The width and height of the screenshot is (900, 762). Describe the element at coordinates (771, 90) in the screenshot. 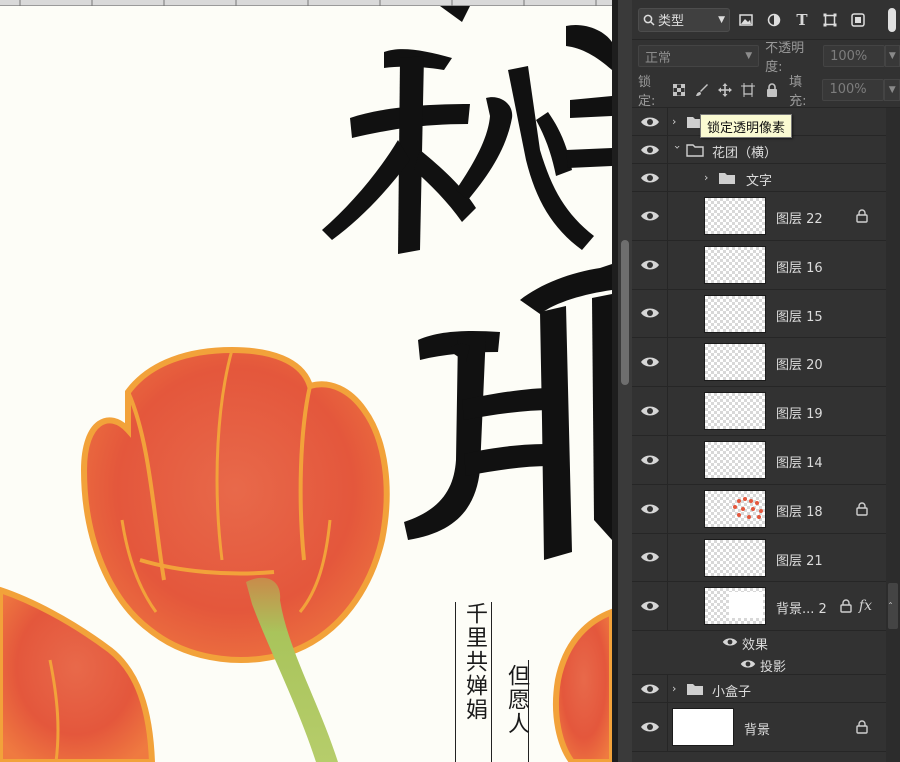

I see `lock-all-icon` at that location.